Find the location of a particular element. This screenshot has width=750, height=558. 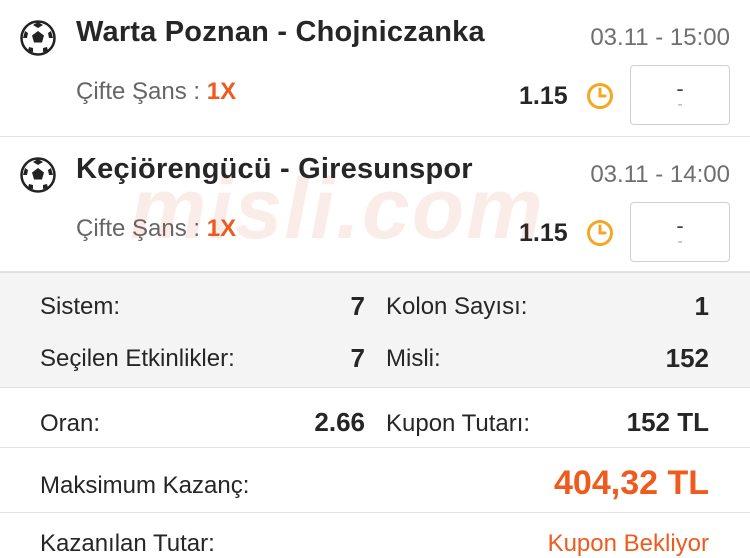

kupon-value: 152 TL is located at coordinates (667, 422).